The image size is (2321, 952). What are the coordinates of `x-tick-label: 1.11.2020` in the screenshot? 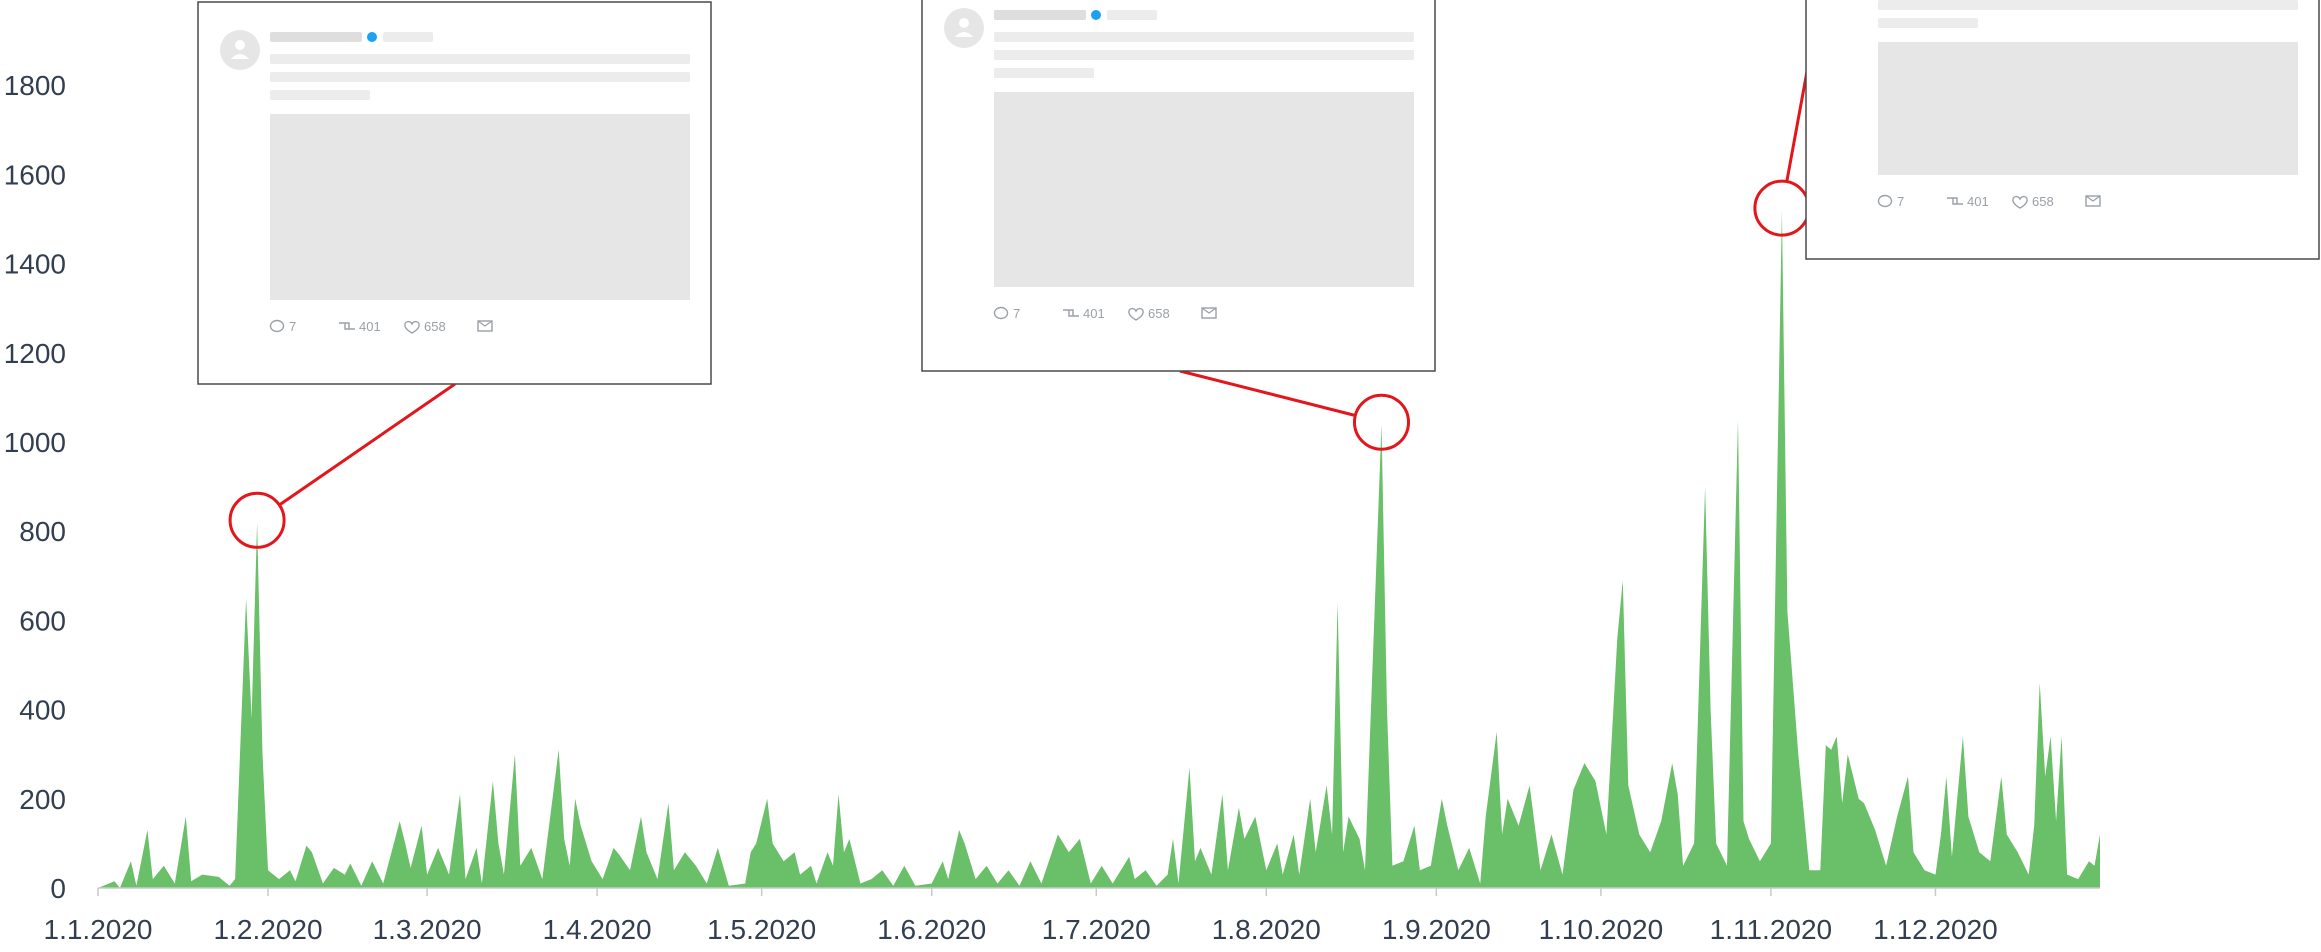 It's located at (1771, 929).